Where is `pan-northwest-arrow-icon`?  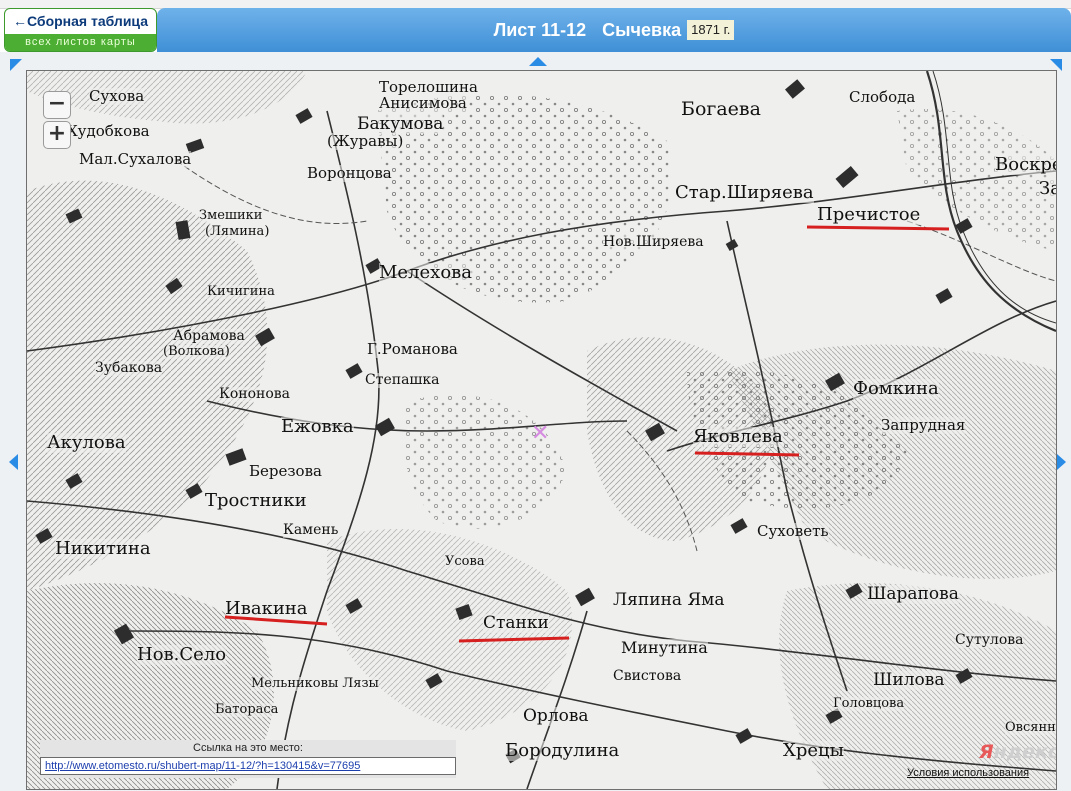 pan-northwest-arrow-icon is located at coordinates (16, 65).